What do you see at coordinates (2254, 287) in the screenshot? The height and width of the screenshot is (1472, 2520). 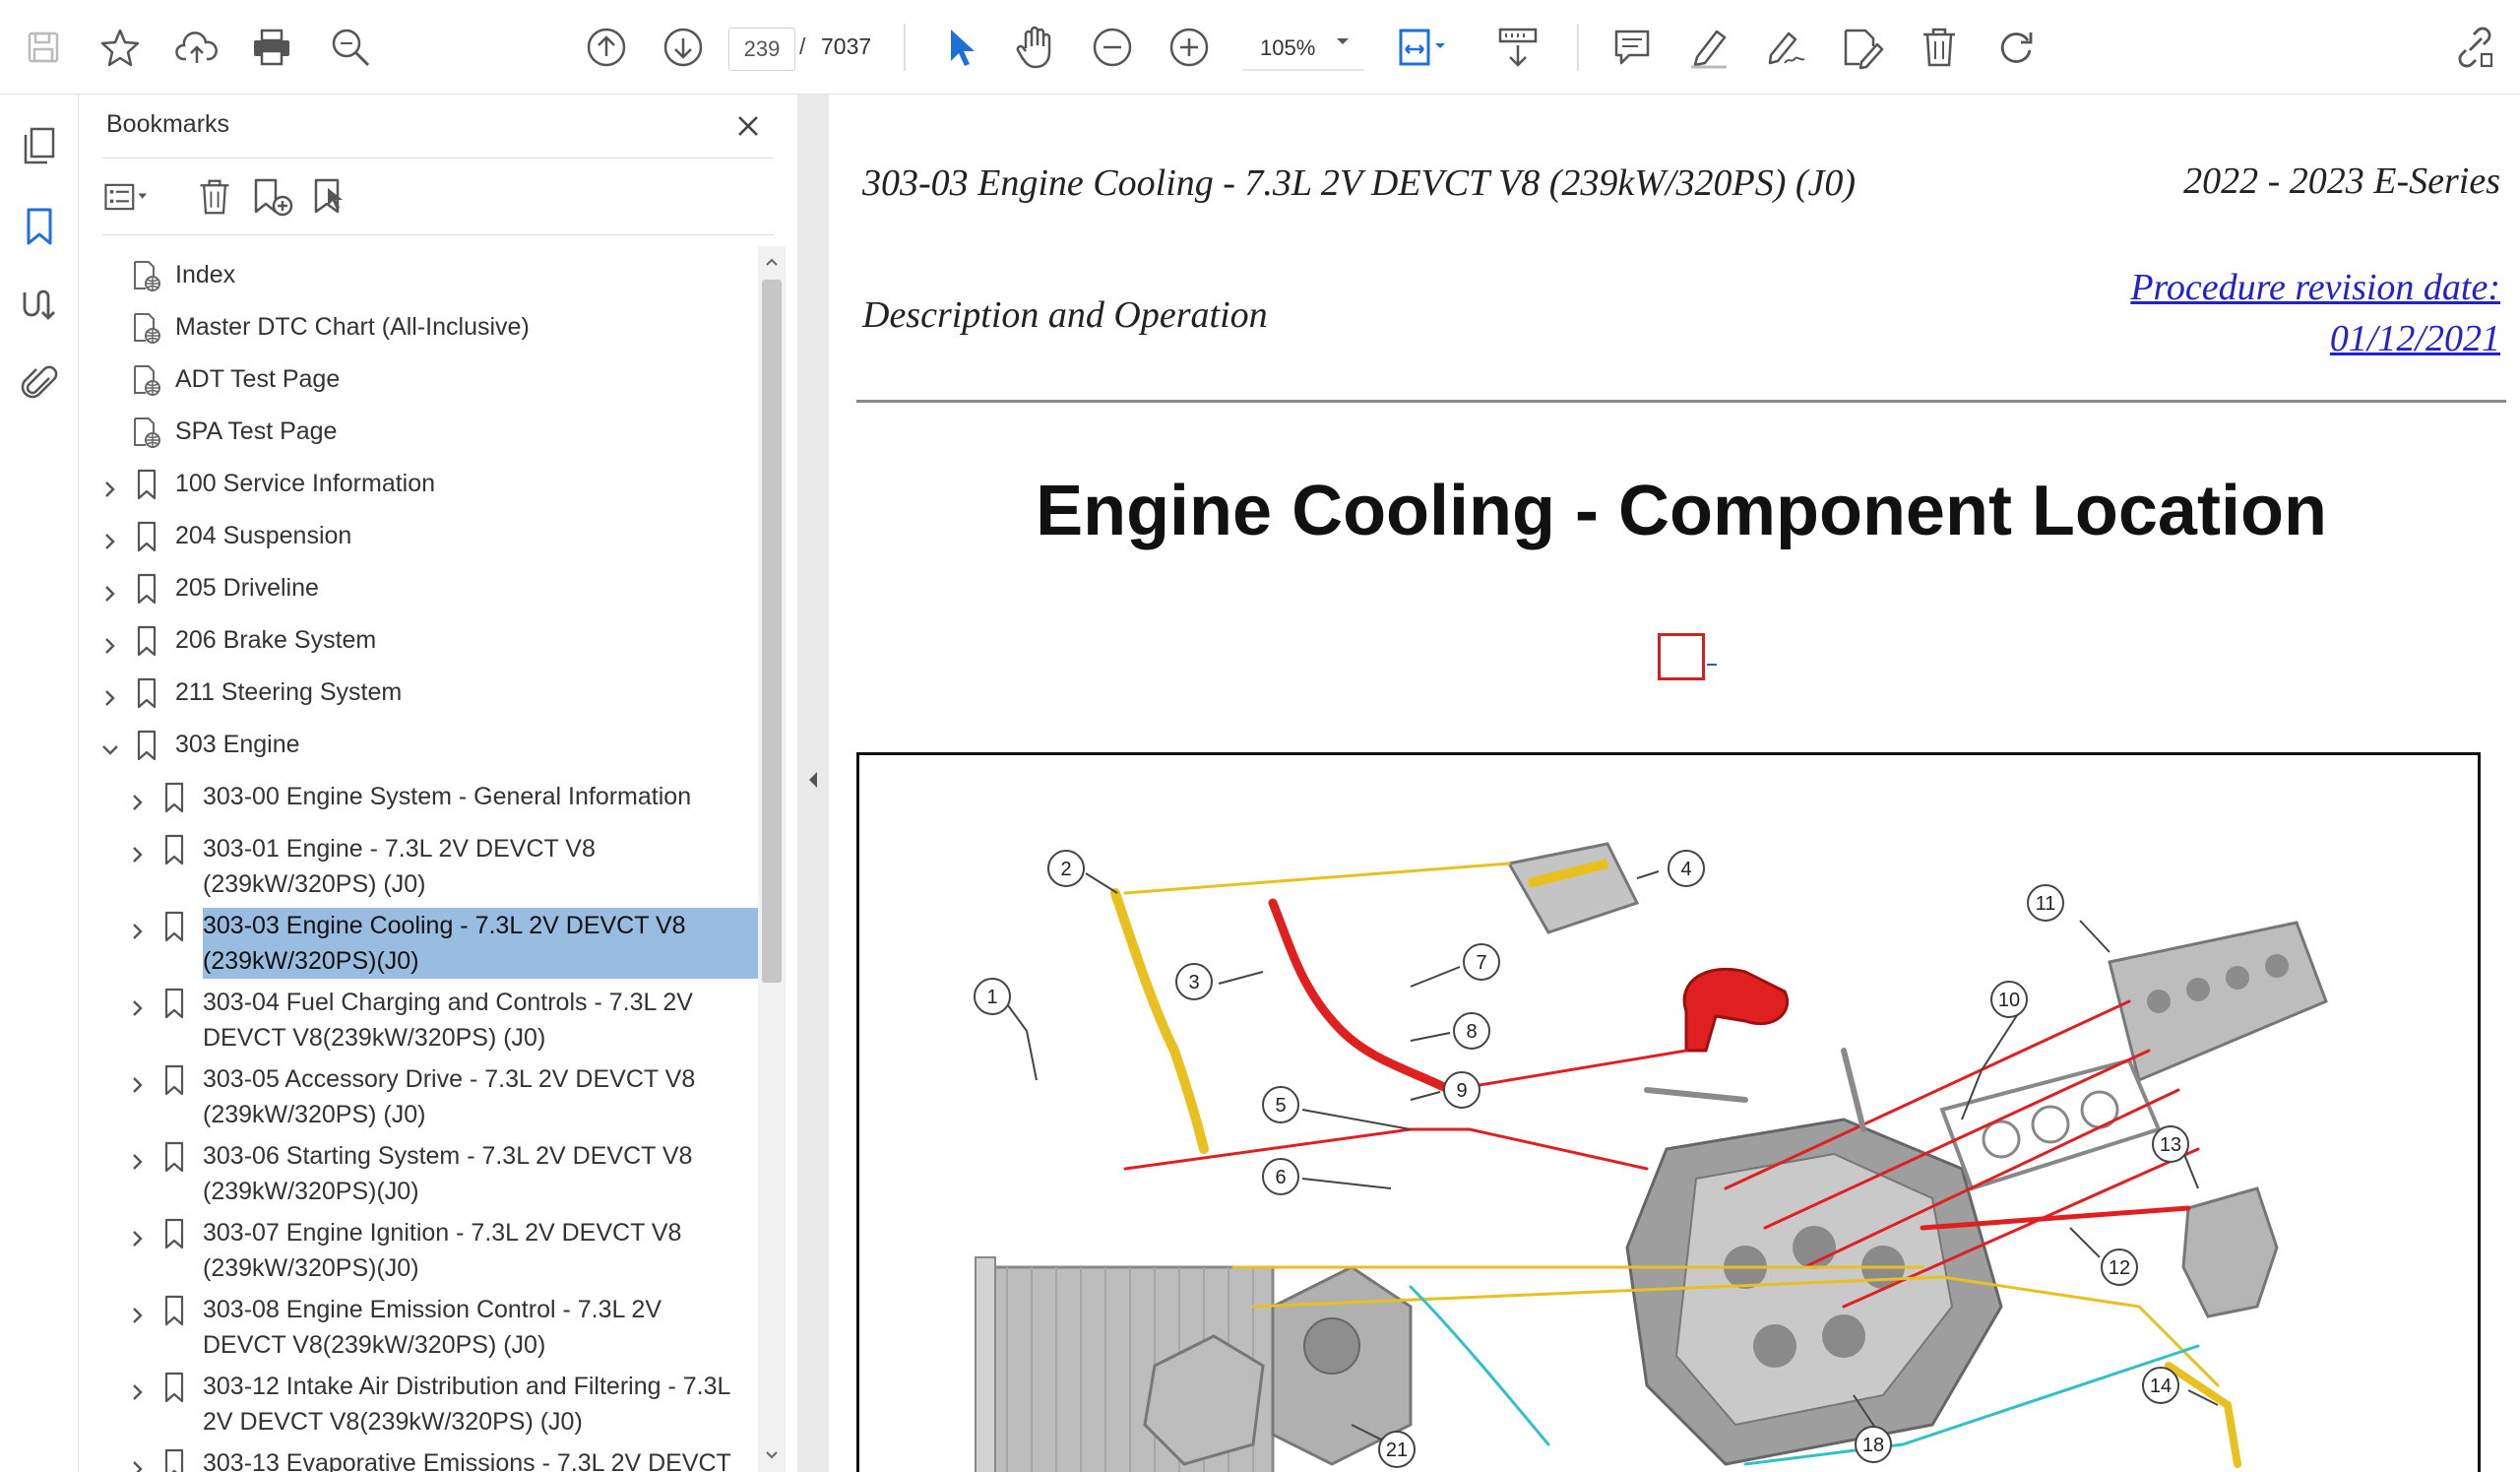 I see `revision-date-link: Procedure revision date:` at bounding box center [2254, 287].